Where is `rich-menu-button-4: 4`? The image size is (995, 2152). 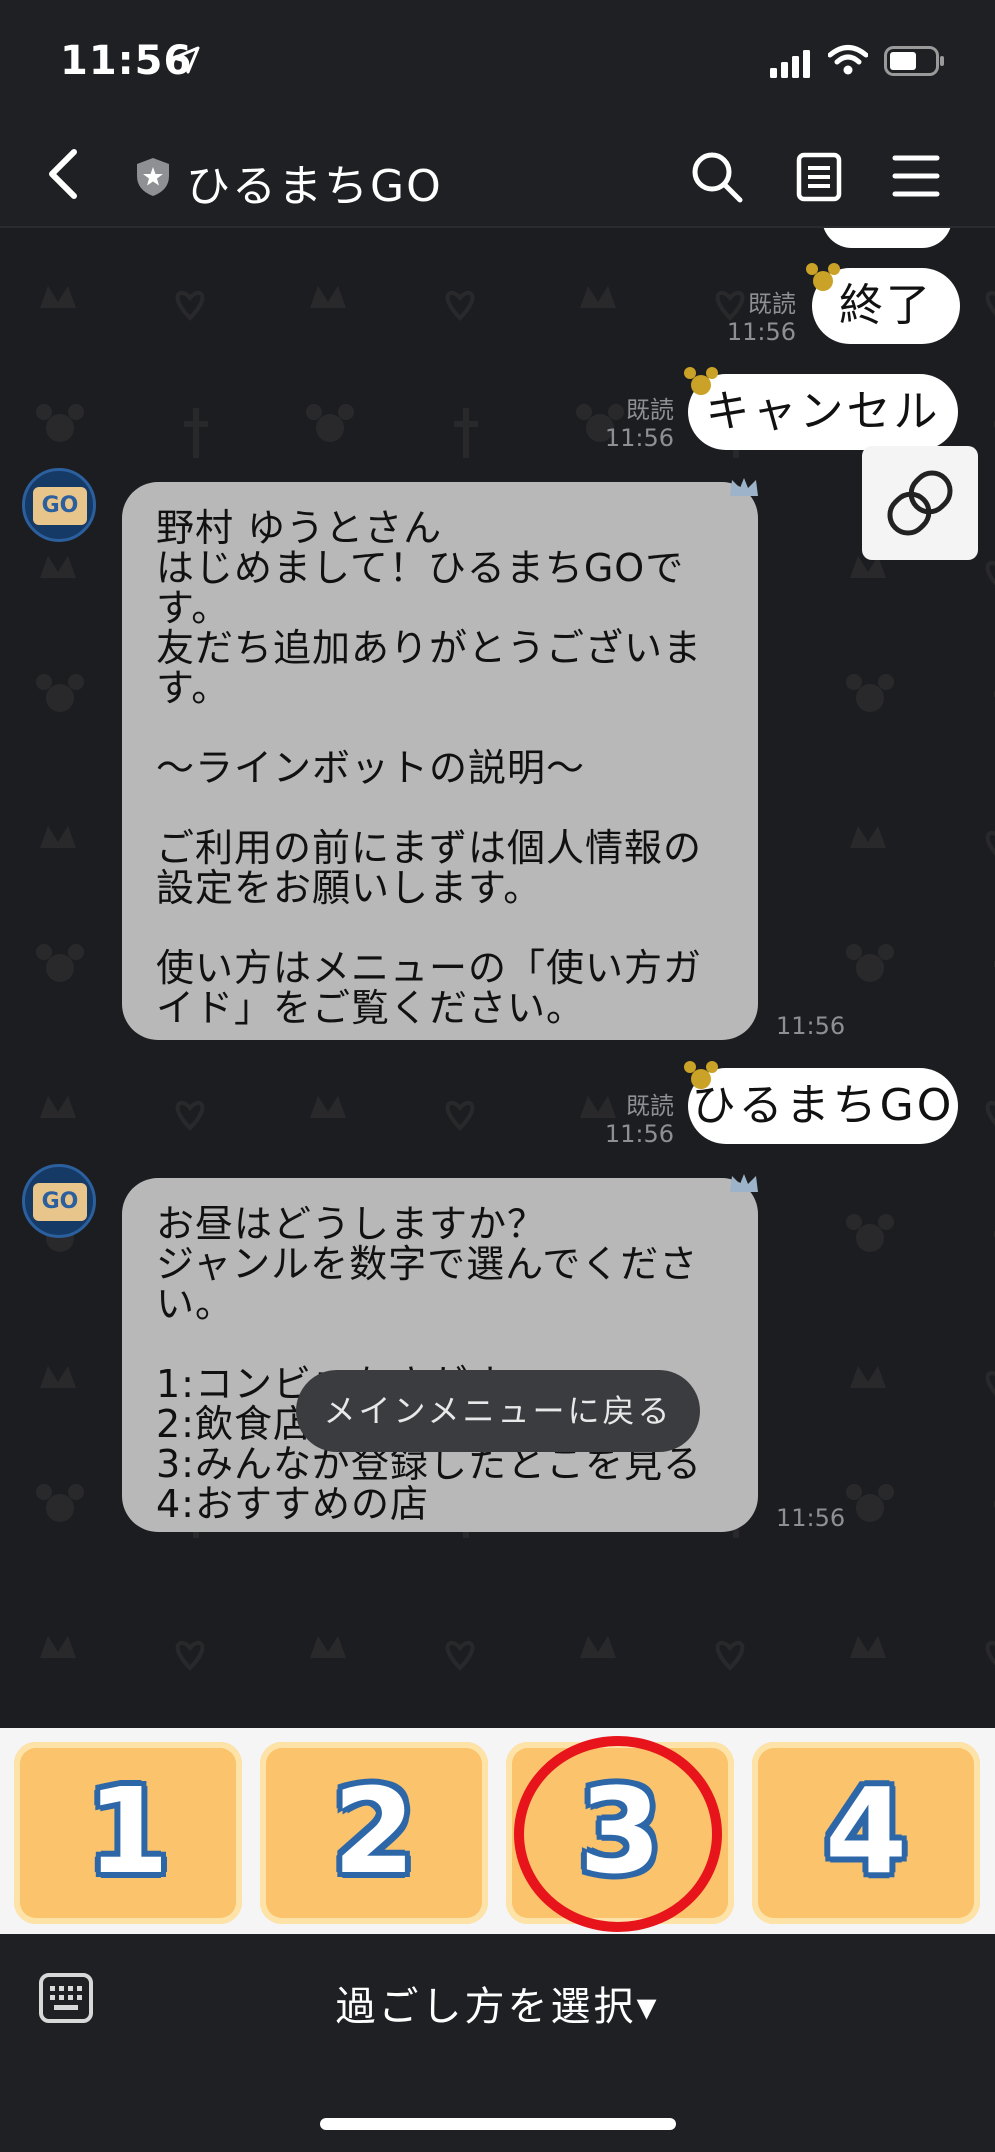
rich-menu-button-4: 4 is located at coordinates (866, 1833).